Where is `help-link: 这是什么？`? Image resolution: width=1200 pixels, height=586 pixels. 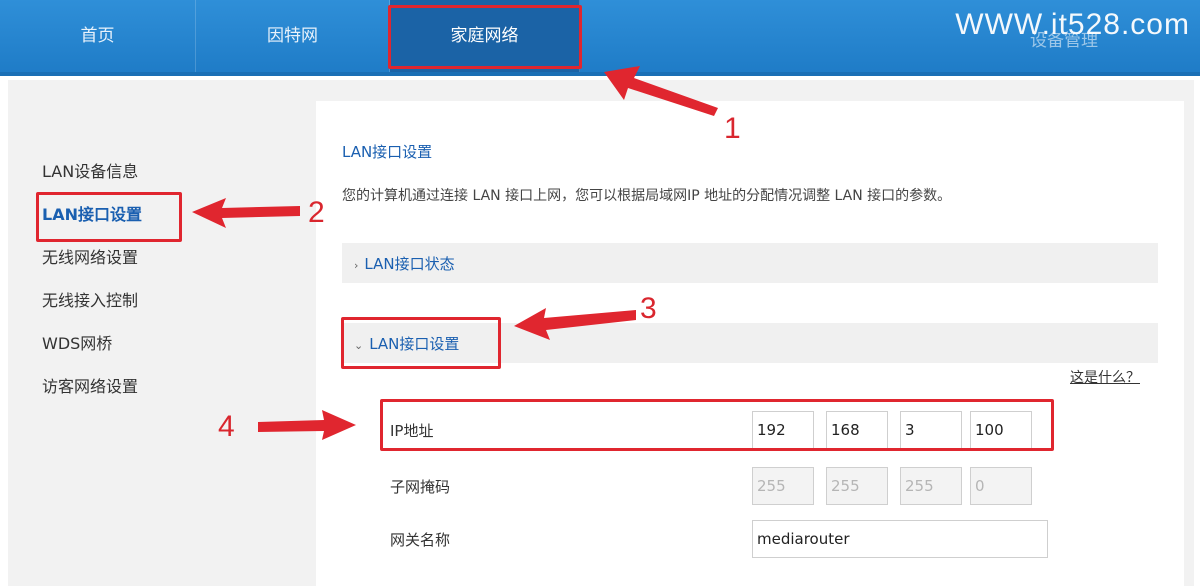 help-link: 这是什么？ is located at coordinates (1105, 377).